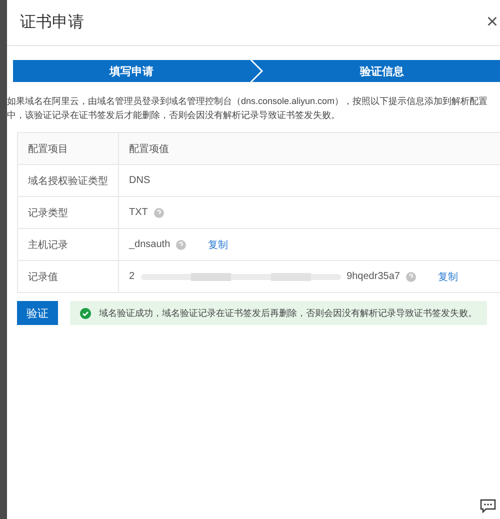 This screenshot has width=500, height=519. I want to click on close-button: ×, so click(492, 22).